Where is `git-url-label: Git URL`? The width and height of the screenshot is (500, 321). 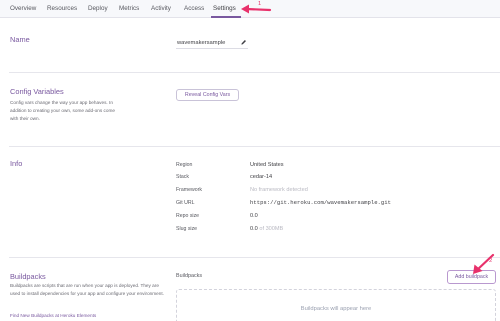 git-url-label: Git URL is located at coordinates (185, 203).